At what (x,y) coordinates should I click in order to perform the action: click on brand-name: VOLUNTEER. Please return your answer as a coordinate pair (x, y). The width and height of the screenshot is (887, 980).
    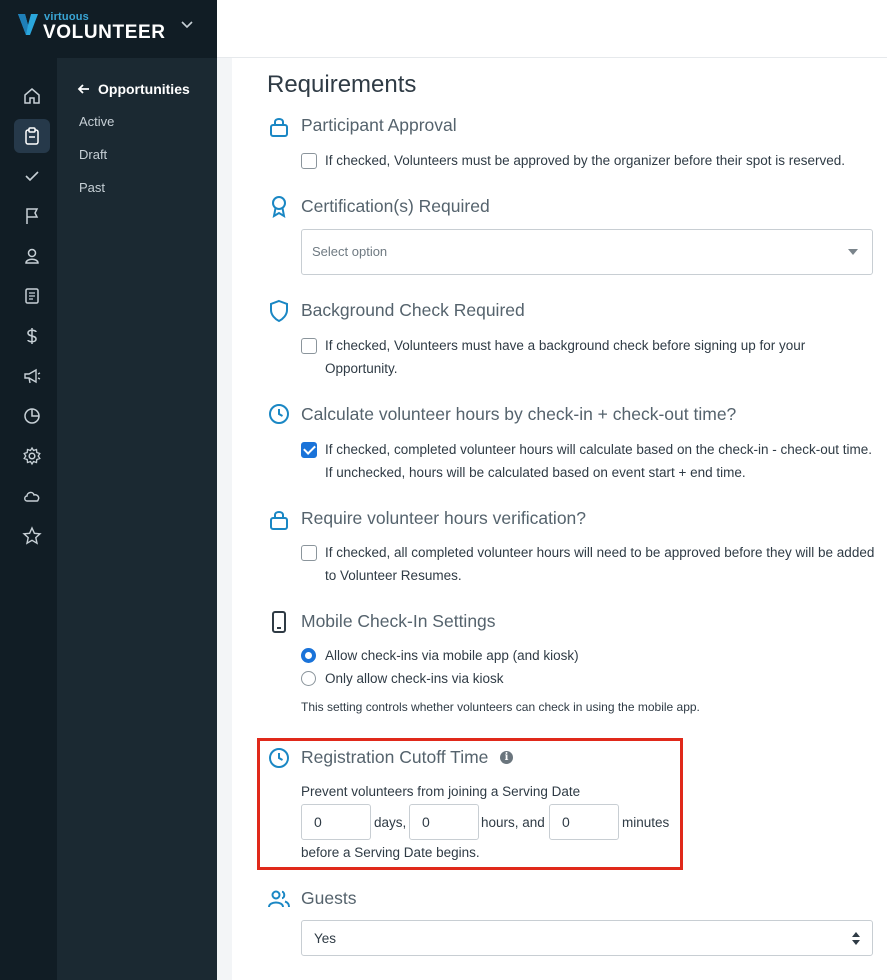
    Looking at the image, I should click on (104, 32).